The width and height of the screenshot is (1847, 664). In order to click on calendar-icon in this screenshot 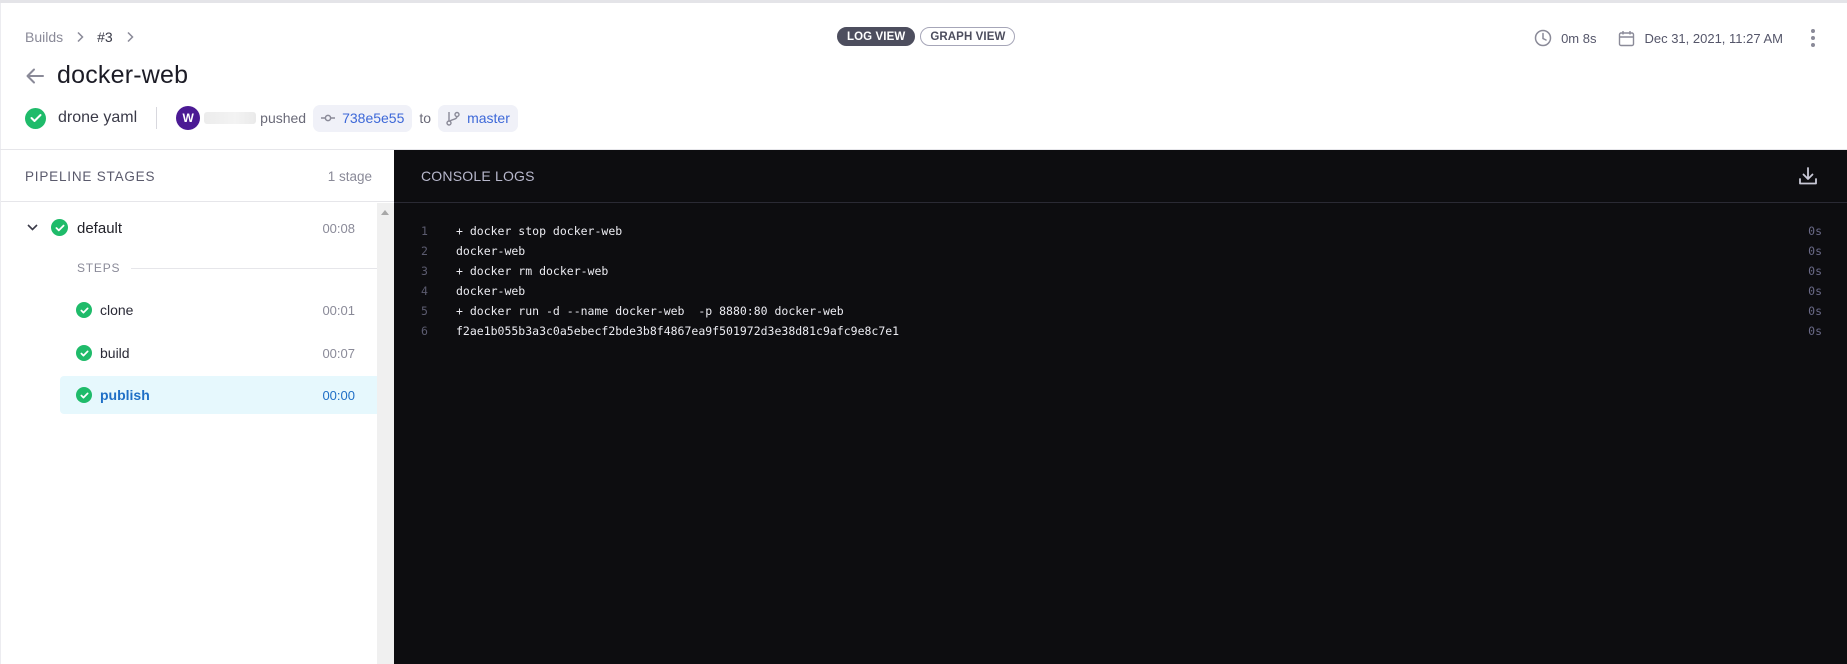, I will do `click(1627, 38)`.